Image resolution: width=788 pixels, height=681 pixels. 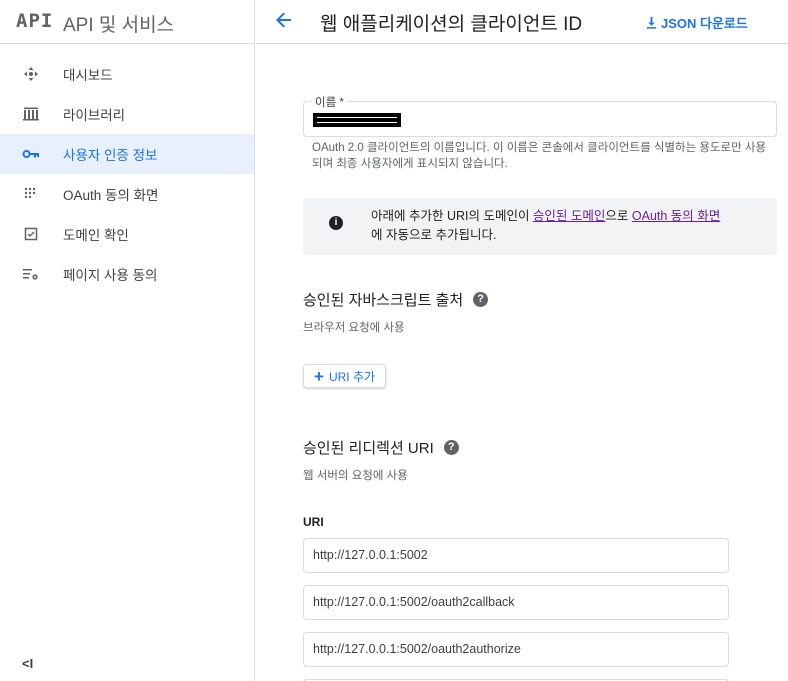 I want to click on add-uri-button: + URI 추가, so click(x=345, y=376).